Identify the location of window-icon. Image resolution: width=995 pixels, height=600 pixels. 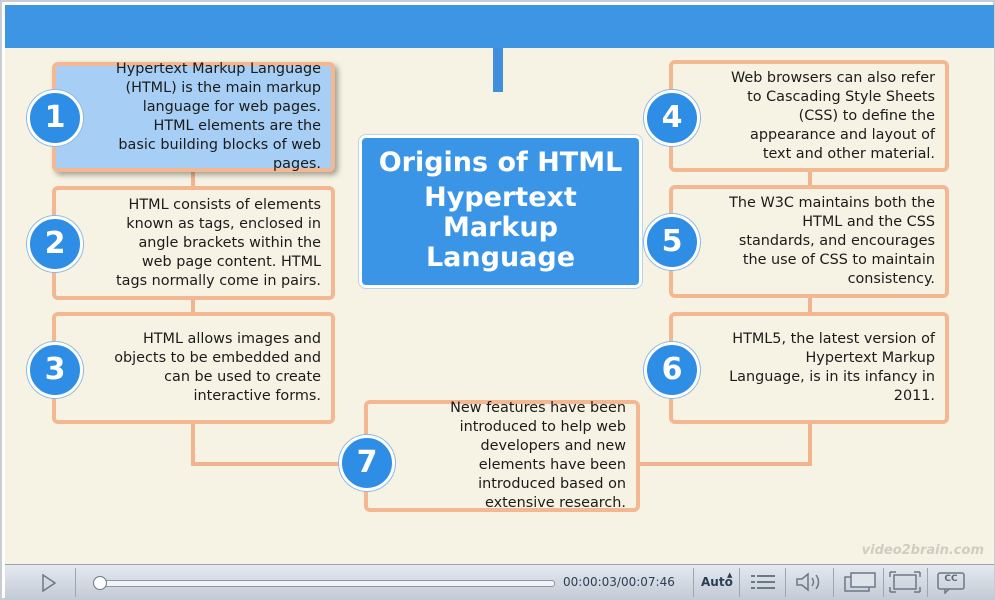
(860, 582).